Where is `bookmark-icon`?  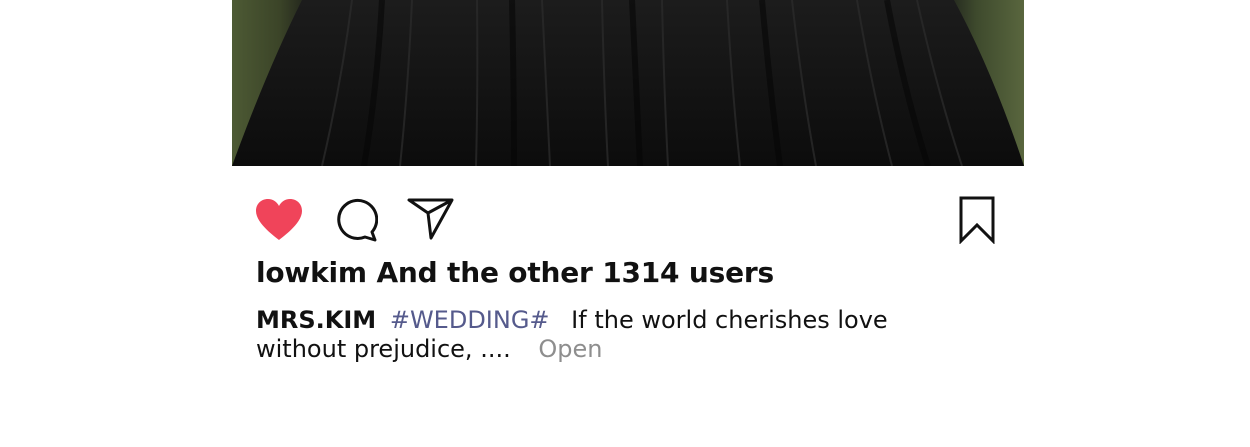
bookmark-icon is located at coordinates (977, 220).